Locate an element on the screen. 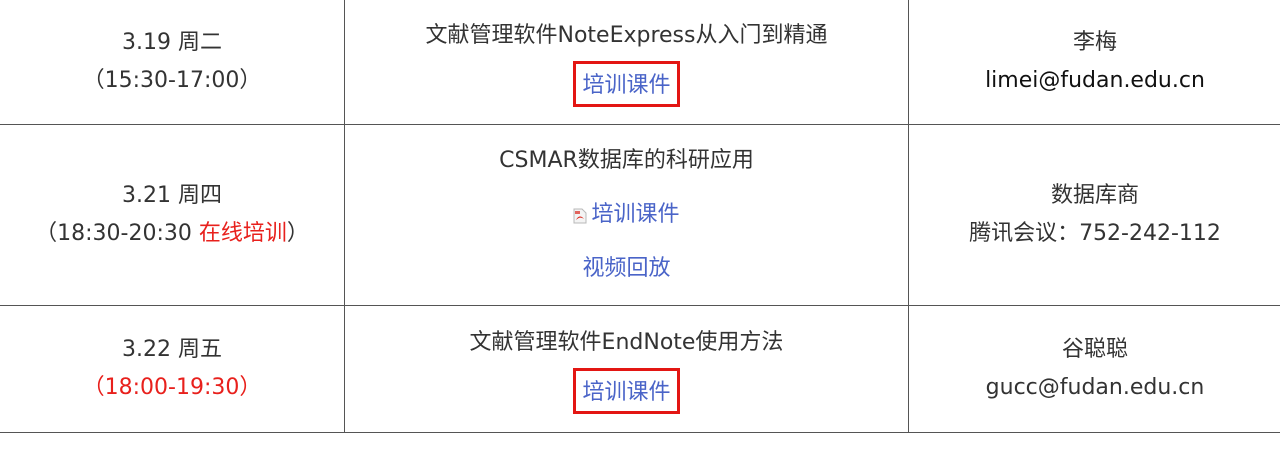 The height and width of the screenshot is (449, 1280). session-title: 文献管理软件NoteExpress从入门到精通 is located at coordinates (626, 35).